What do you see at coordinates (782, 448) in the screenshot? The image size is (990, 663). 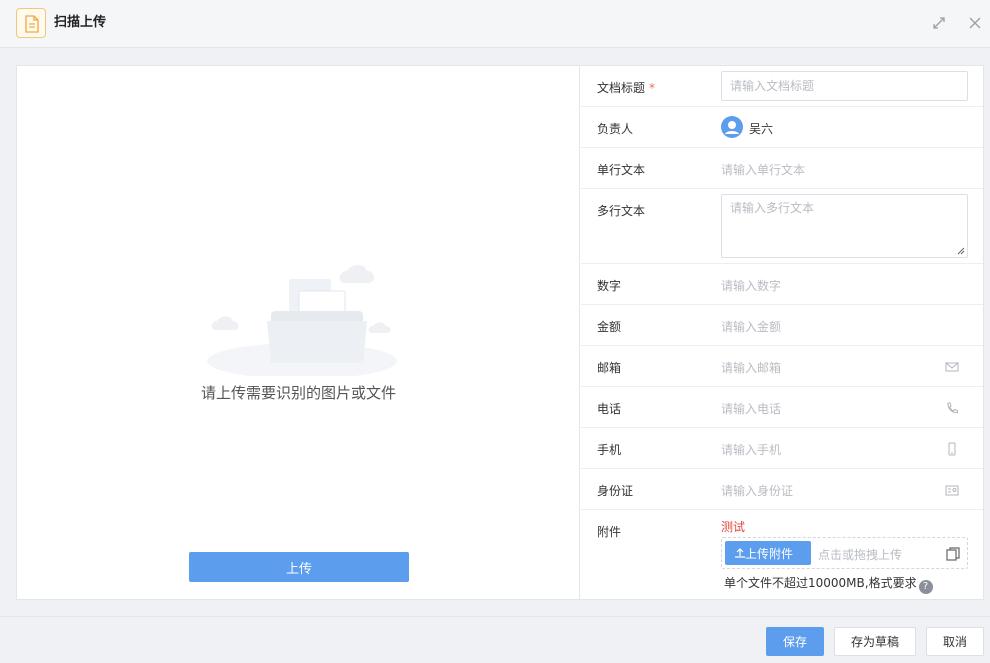 I see `form-row-mobile: 手机 请输入手机` at bounding box center [782, 448].